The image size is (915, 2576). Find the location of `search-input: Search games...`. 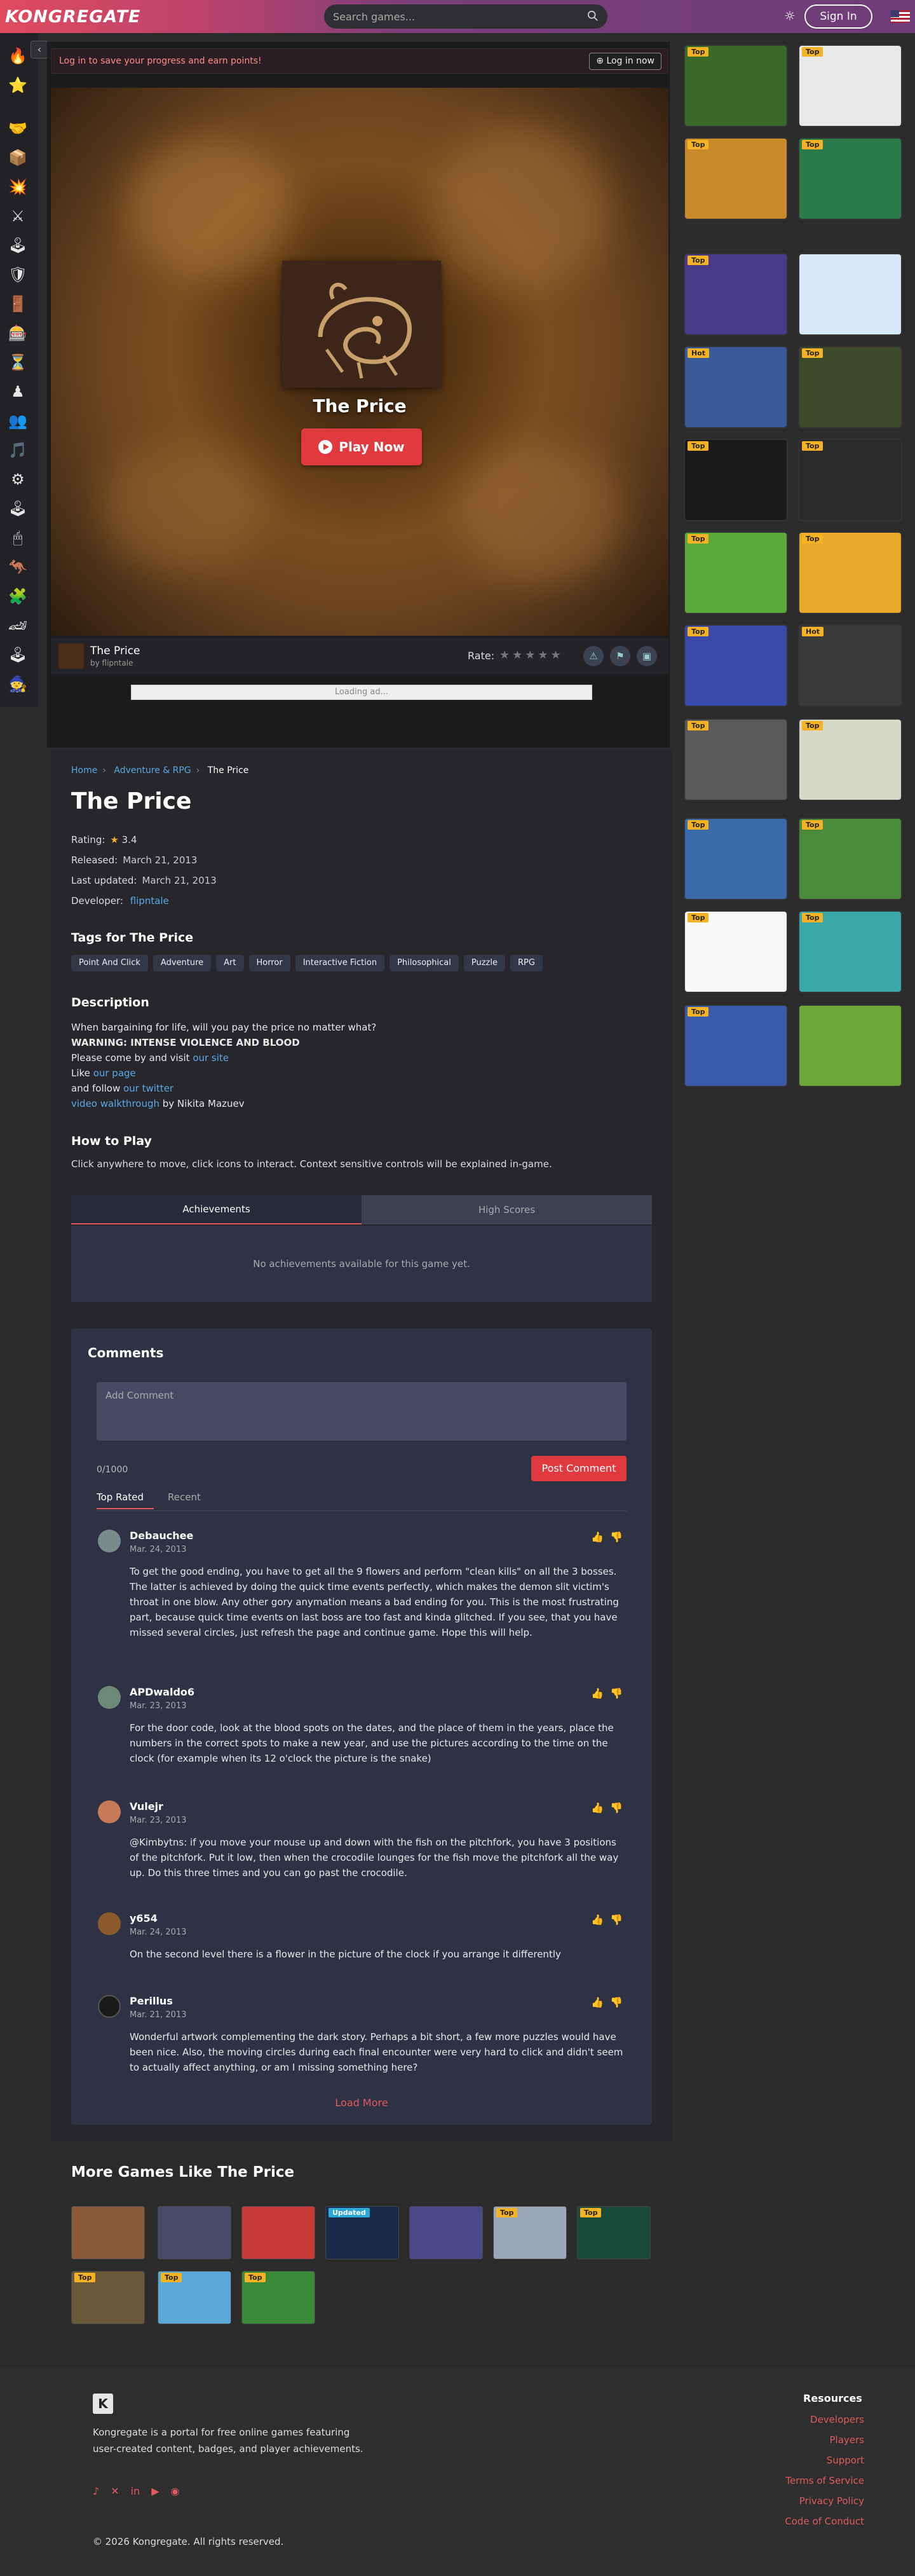

search-input: Search games... is located at coordinates (465, 16).